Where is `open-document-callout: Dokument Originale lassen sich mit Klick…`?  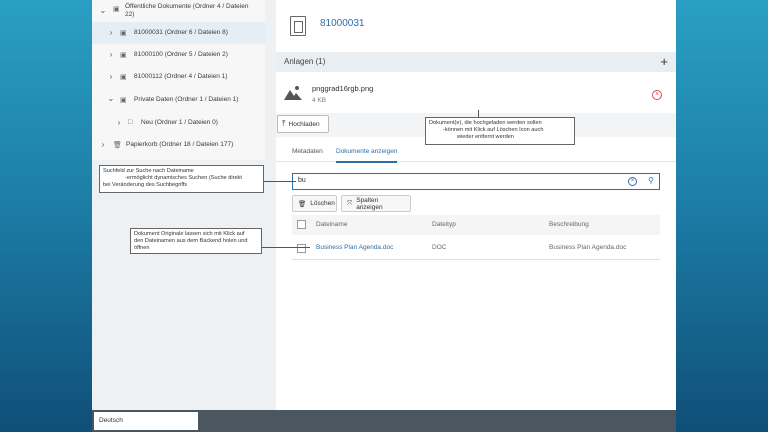 open-document-callout: Dokument Originale lassen sich mit Klick… is located at coordinates (196, 241).